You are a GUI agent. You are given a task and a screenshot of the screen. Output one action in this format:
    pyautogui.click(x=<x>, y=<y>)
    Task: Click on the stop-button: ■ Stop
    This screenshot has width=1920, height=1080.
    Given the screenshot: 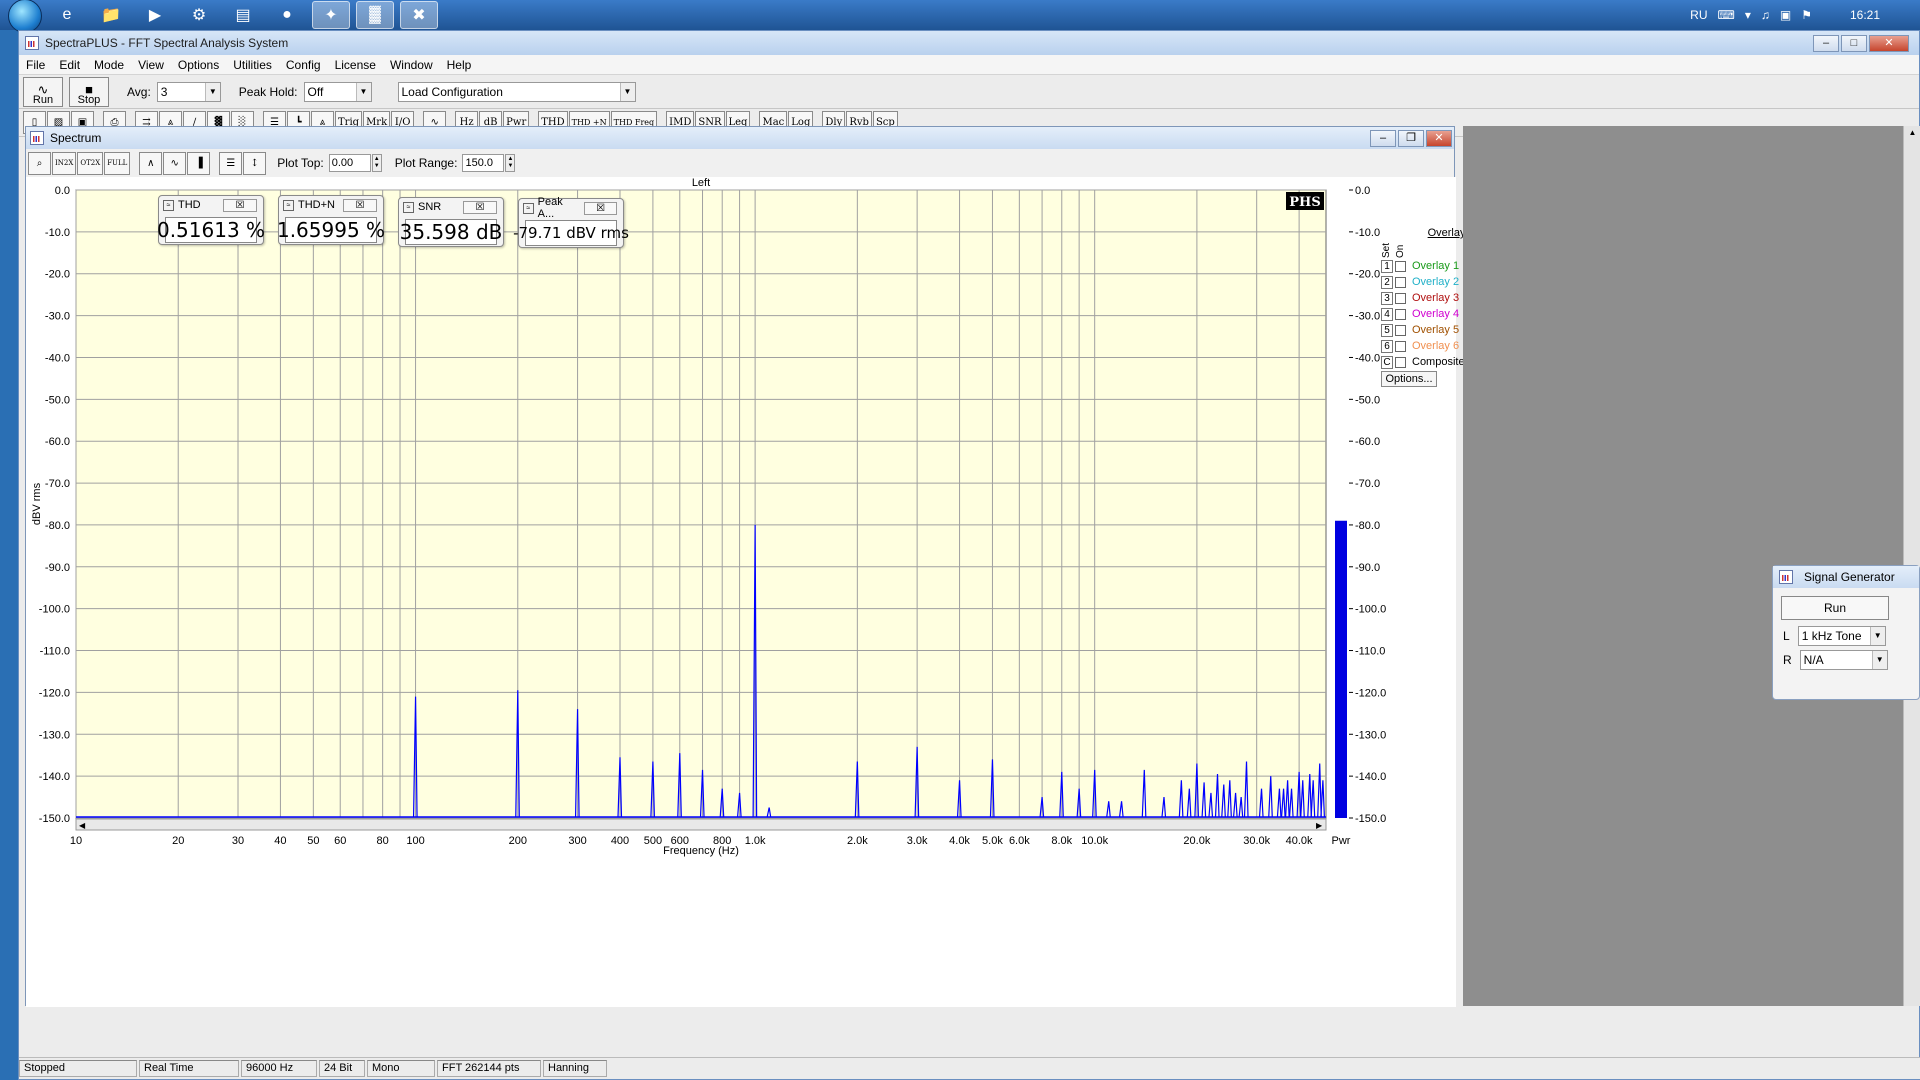 What is the action you would take?
    pyautogui.click(x=89, y=91)
    